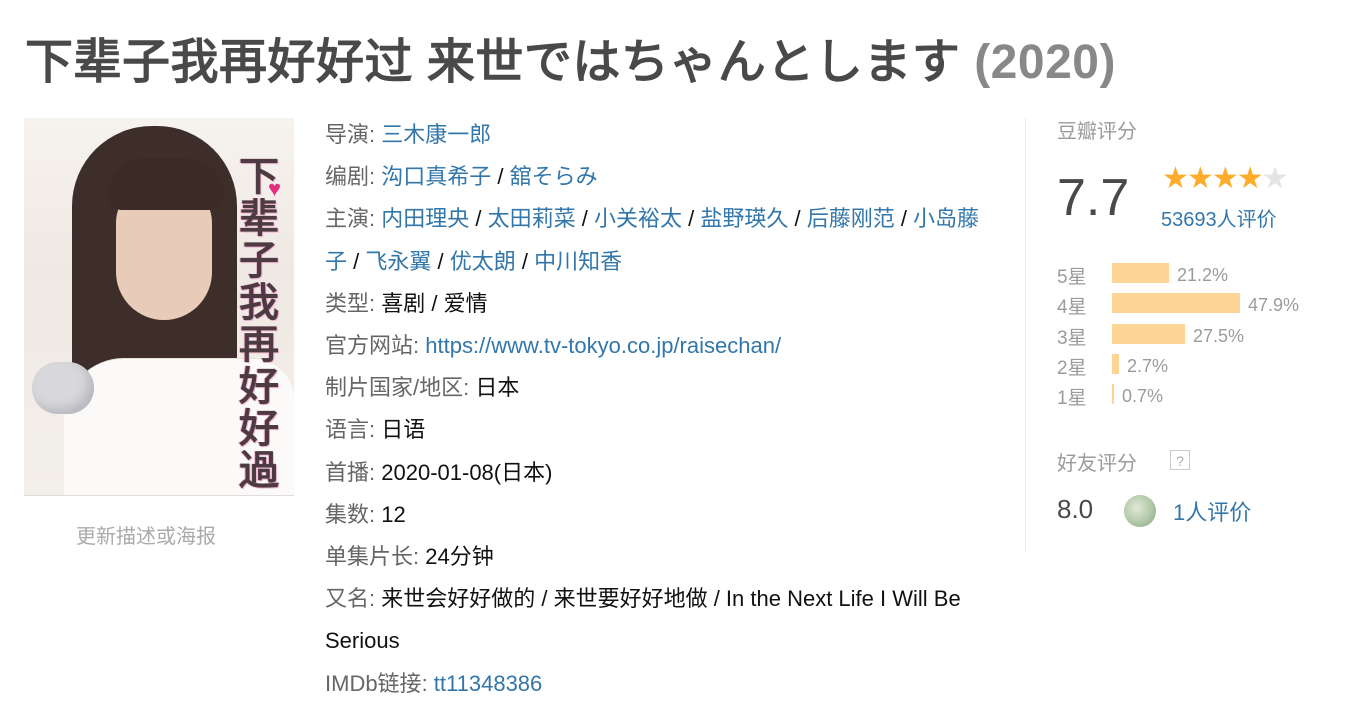  I want to click on distribution-star-label: 1星, so click(1072, 399).